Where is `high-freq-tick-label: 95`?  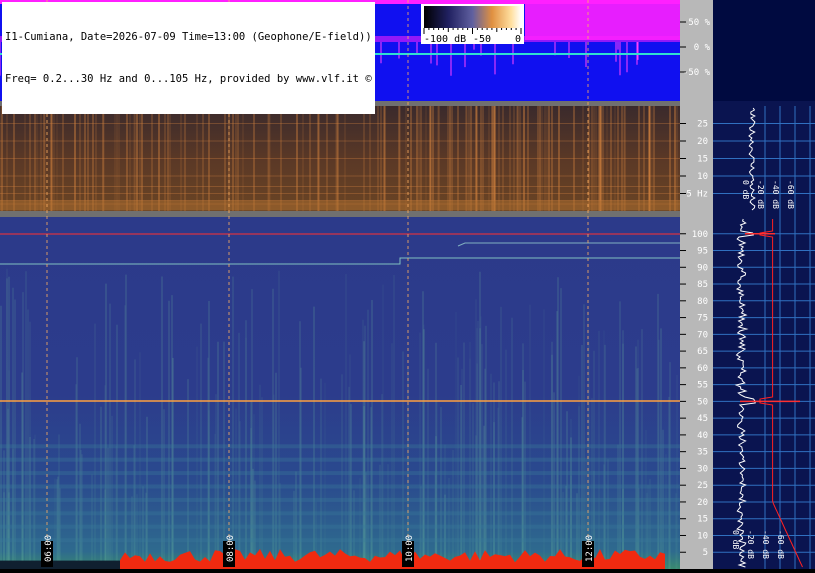 high-freq-tick-label: 95 is located at coordinates (702, 252).